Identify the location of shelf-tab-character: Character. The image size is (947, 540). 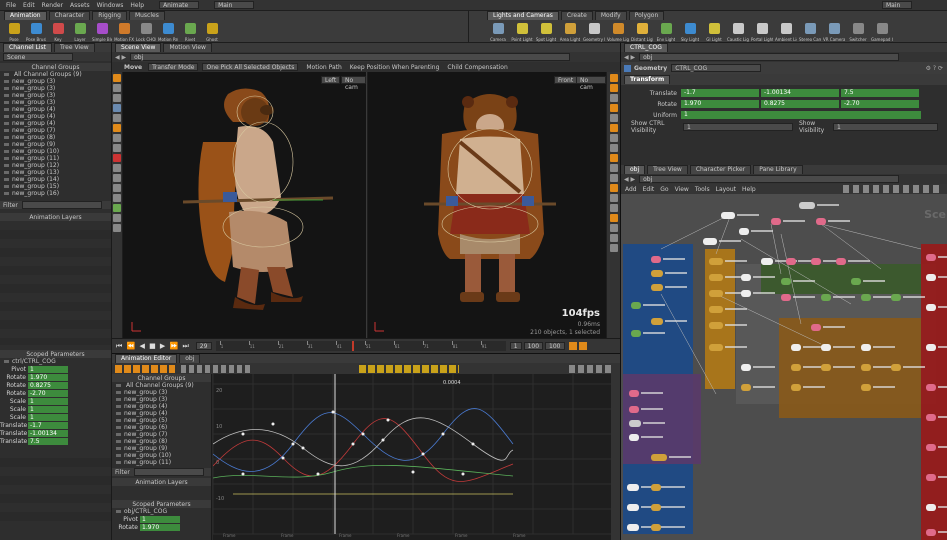
(69, 15).